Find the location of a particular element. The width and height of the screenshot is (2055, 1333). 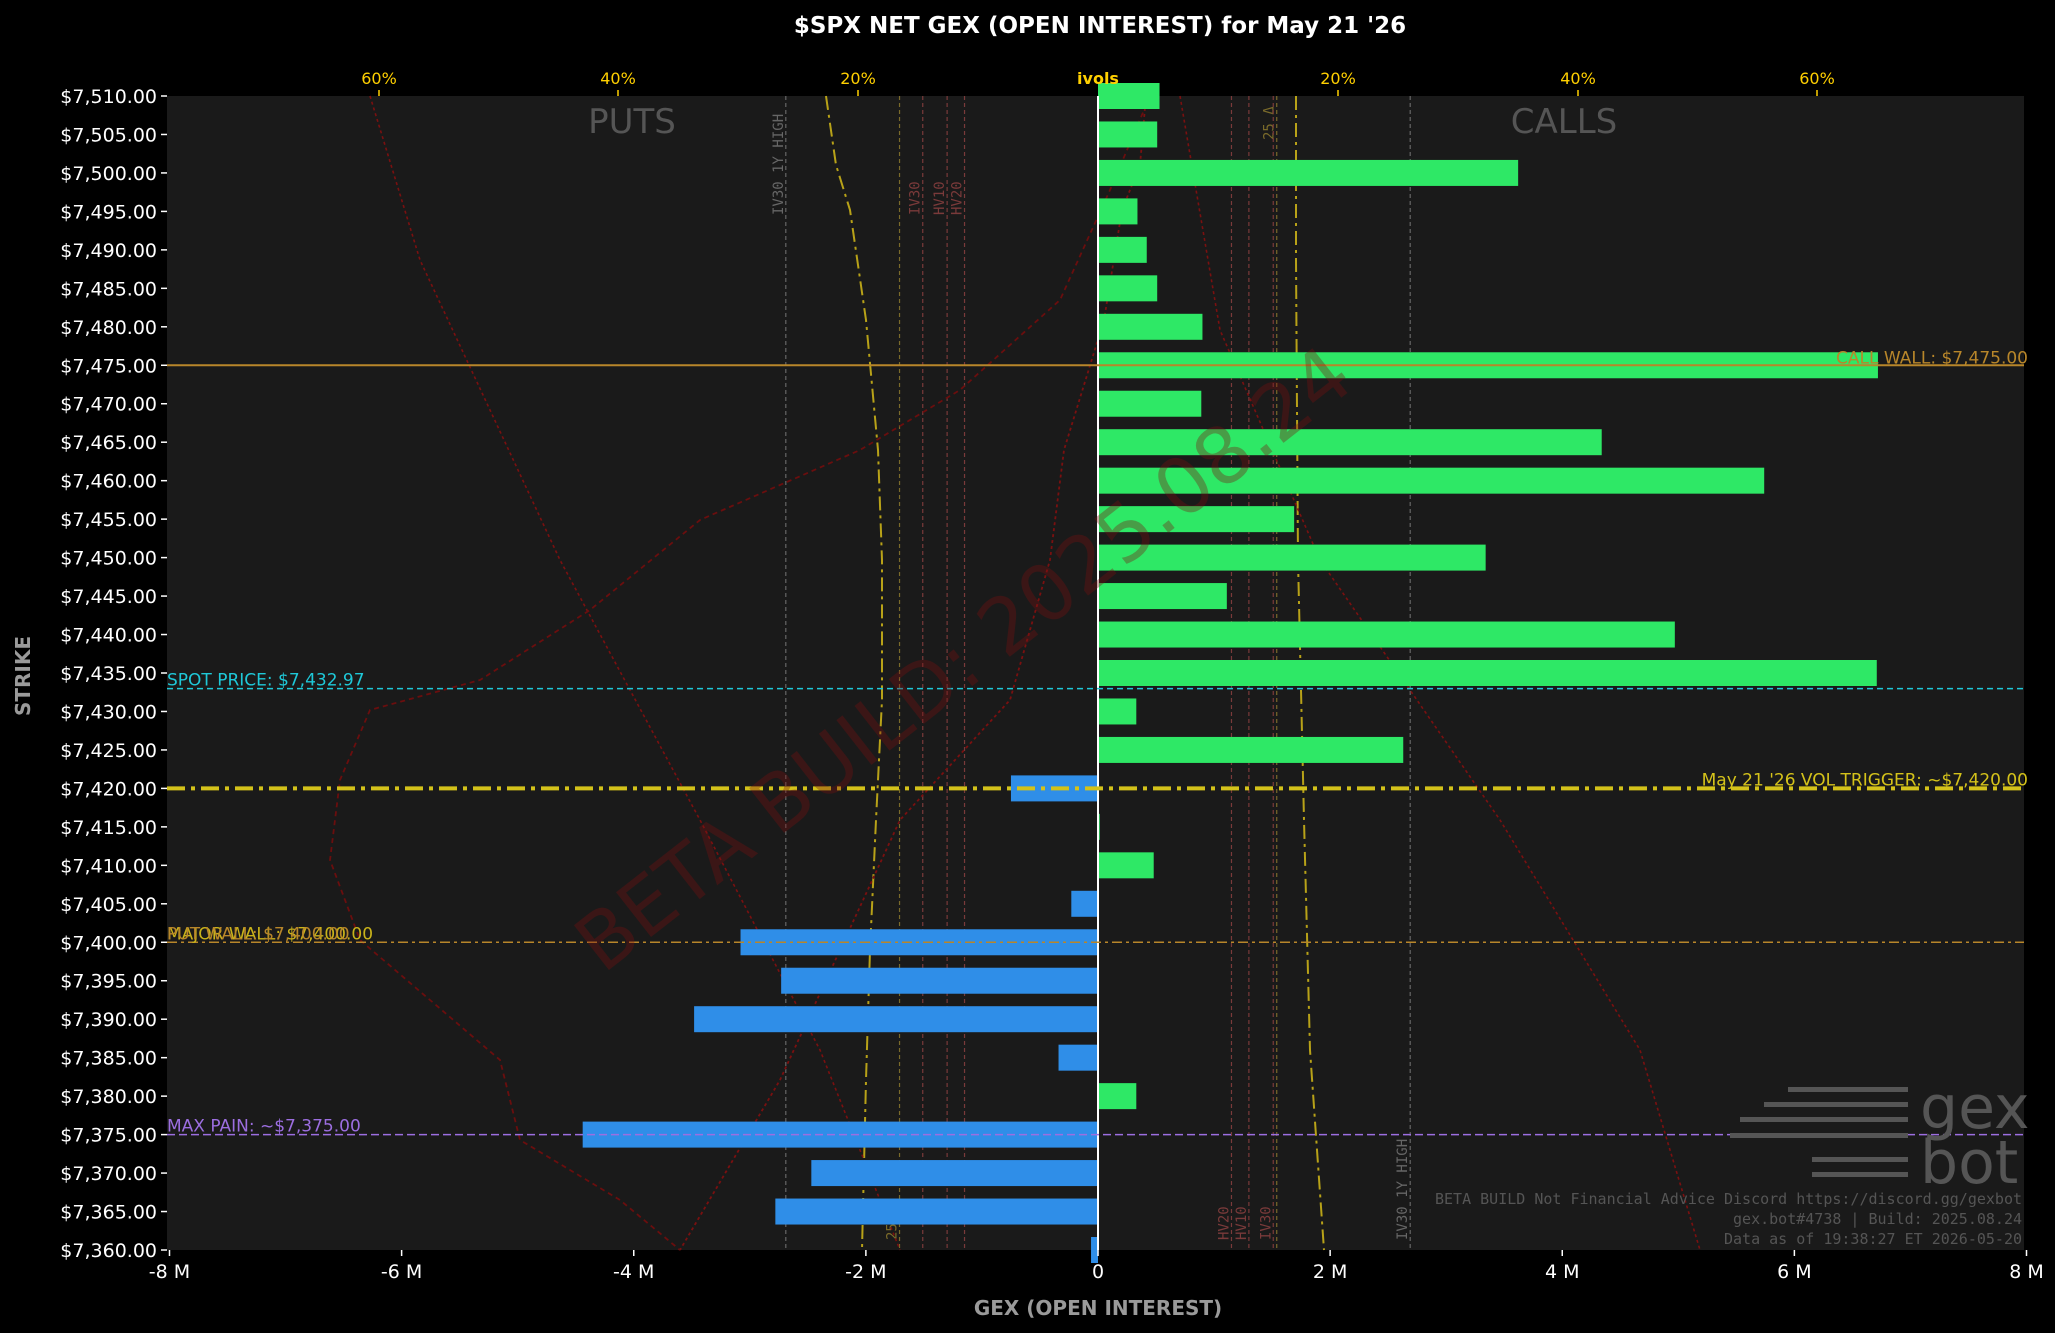

puts-side-label: PUTS is located at coordinates (632, 122).